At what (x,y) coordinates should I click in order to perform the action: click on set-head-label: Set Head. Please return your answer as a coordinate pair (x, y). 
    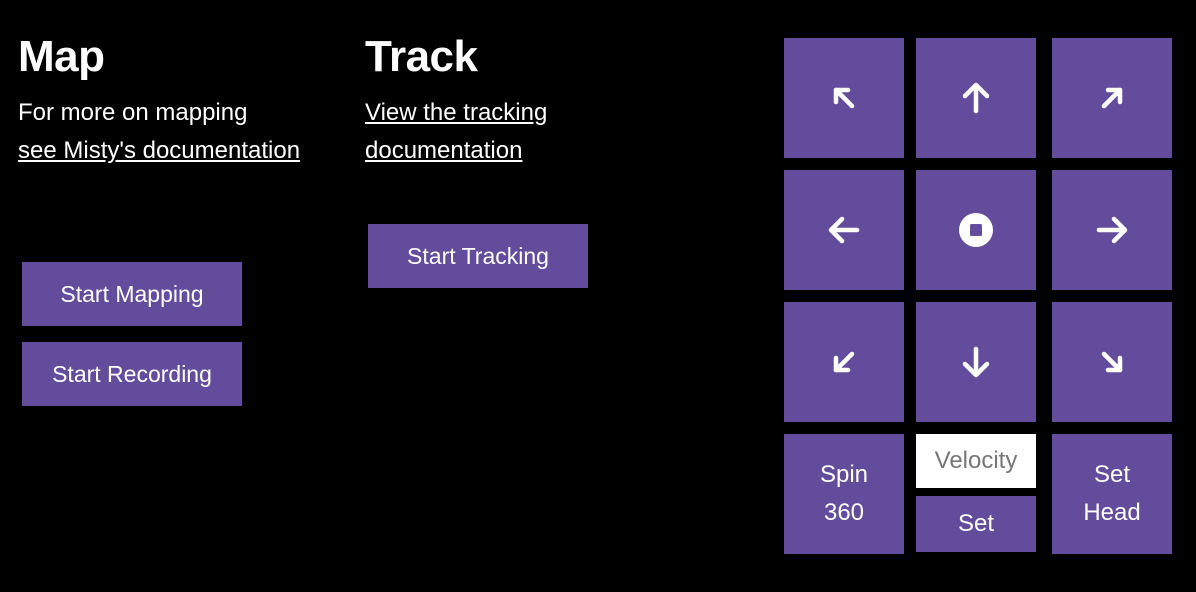
    Looking at the image, I should click on (1112, 493).